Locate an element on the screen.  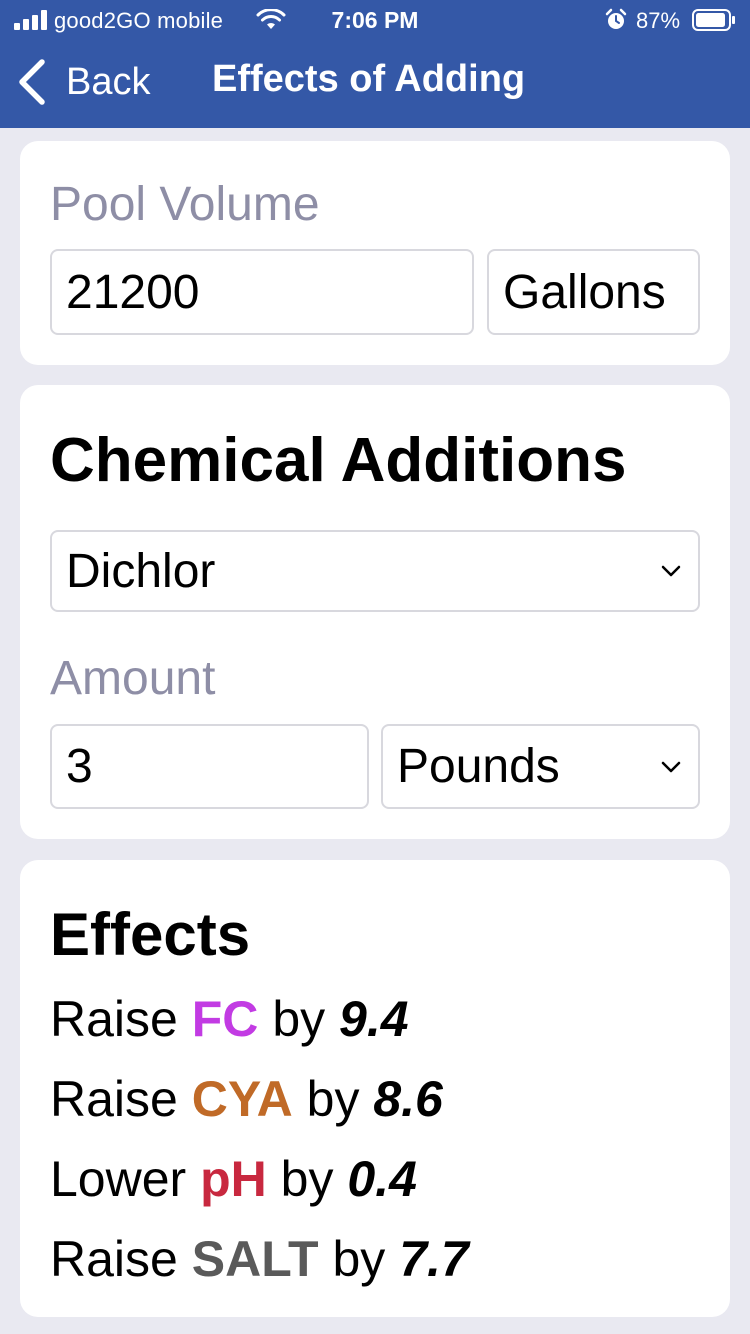
effect-verb: Lower is located at coordinates (118, 1179).